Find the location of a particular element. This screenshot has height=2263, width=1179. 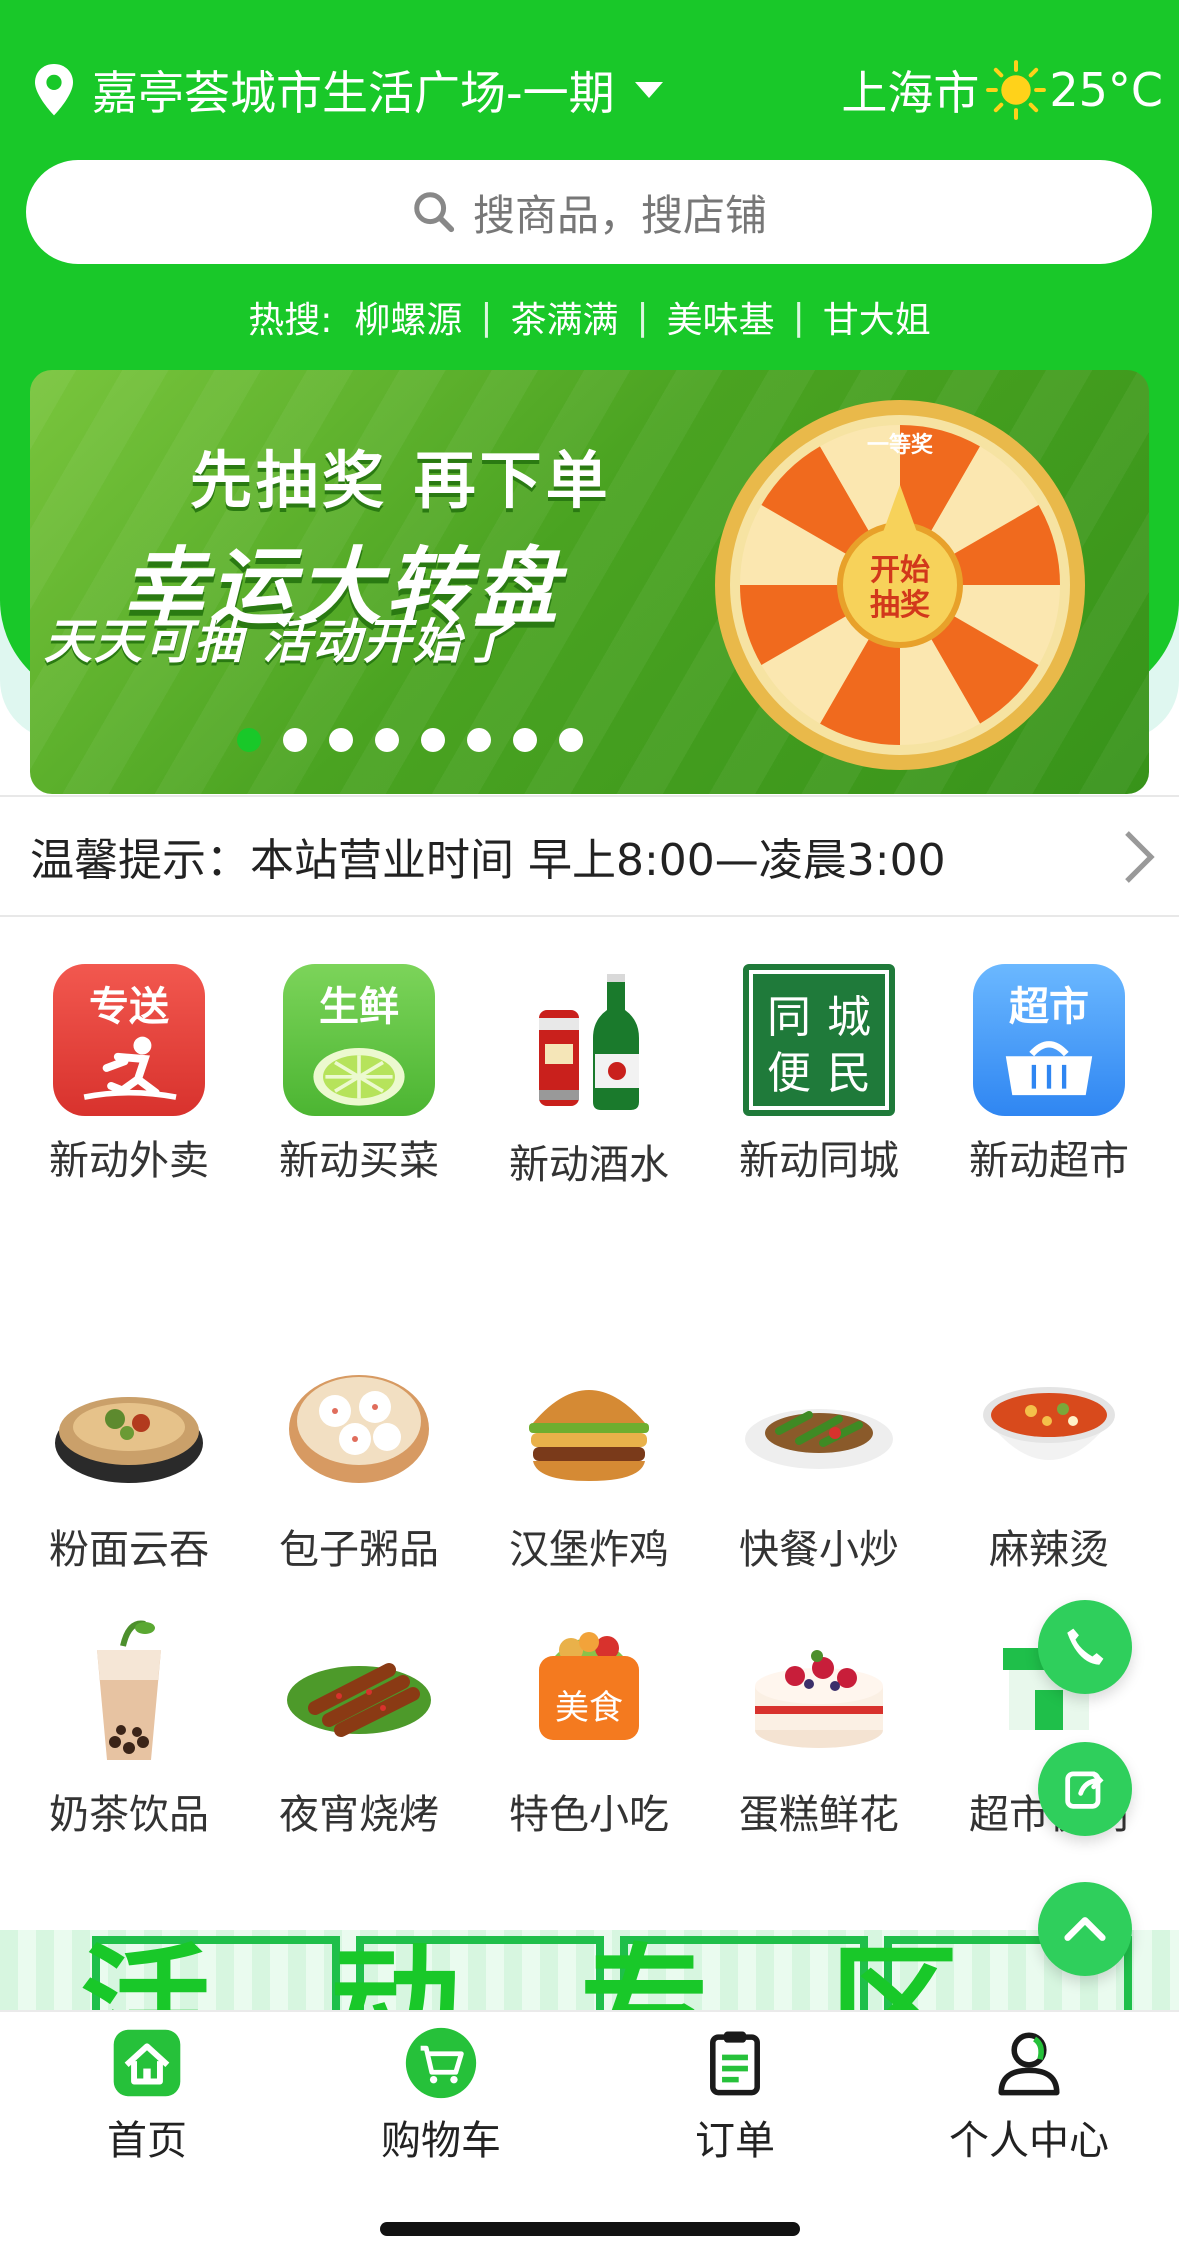

share-button is located at coordinates (1085, 1789).